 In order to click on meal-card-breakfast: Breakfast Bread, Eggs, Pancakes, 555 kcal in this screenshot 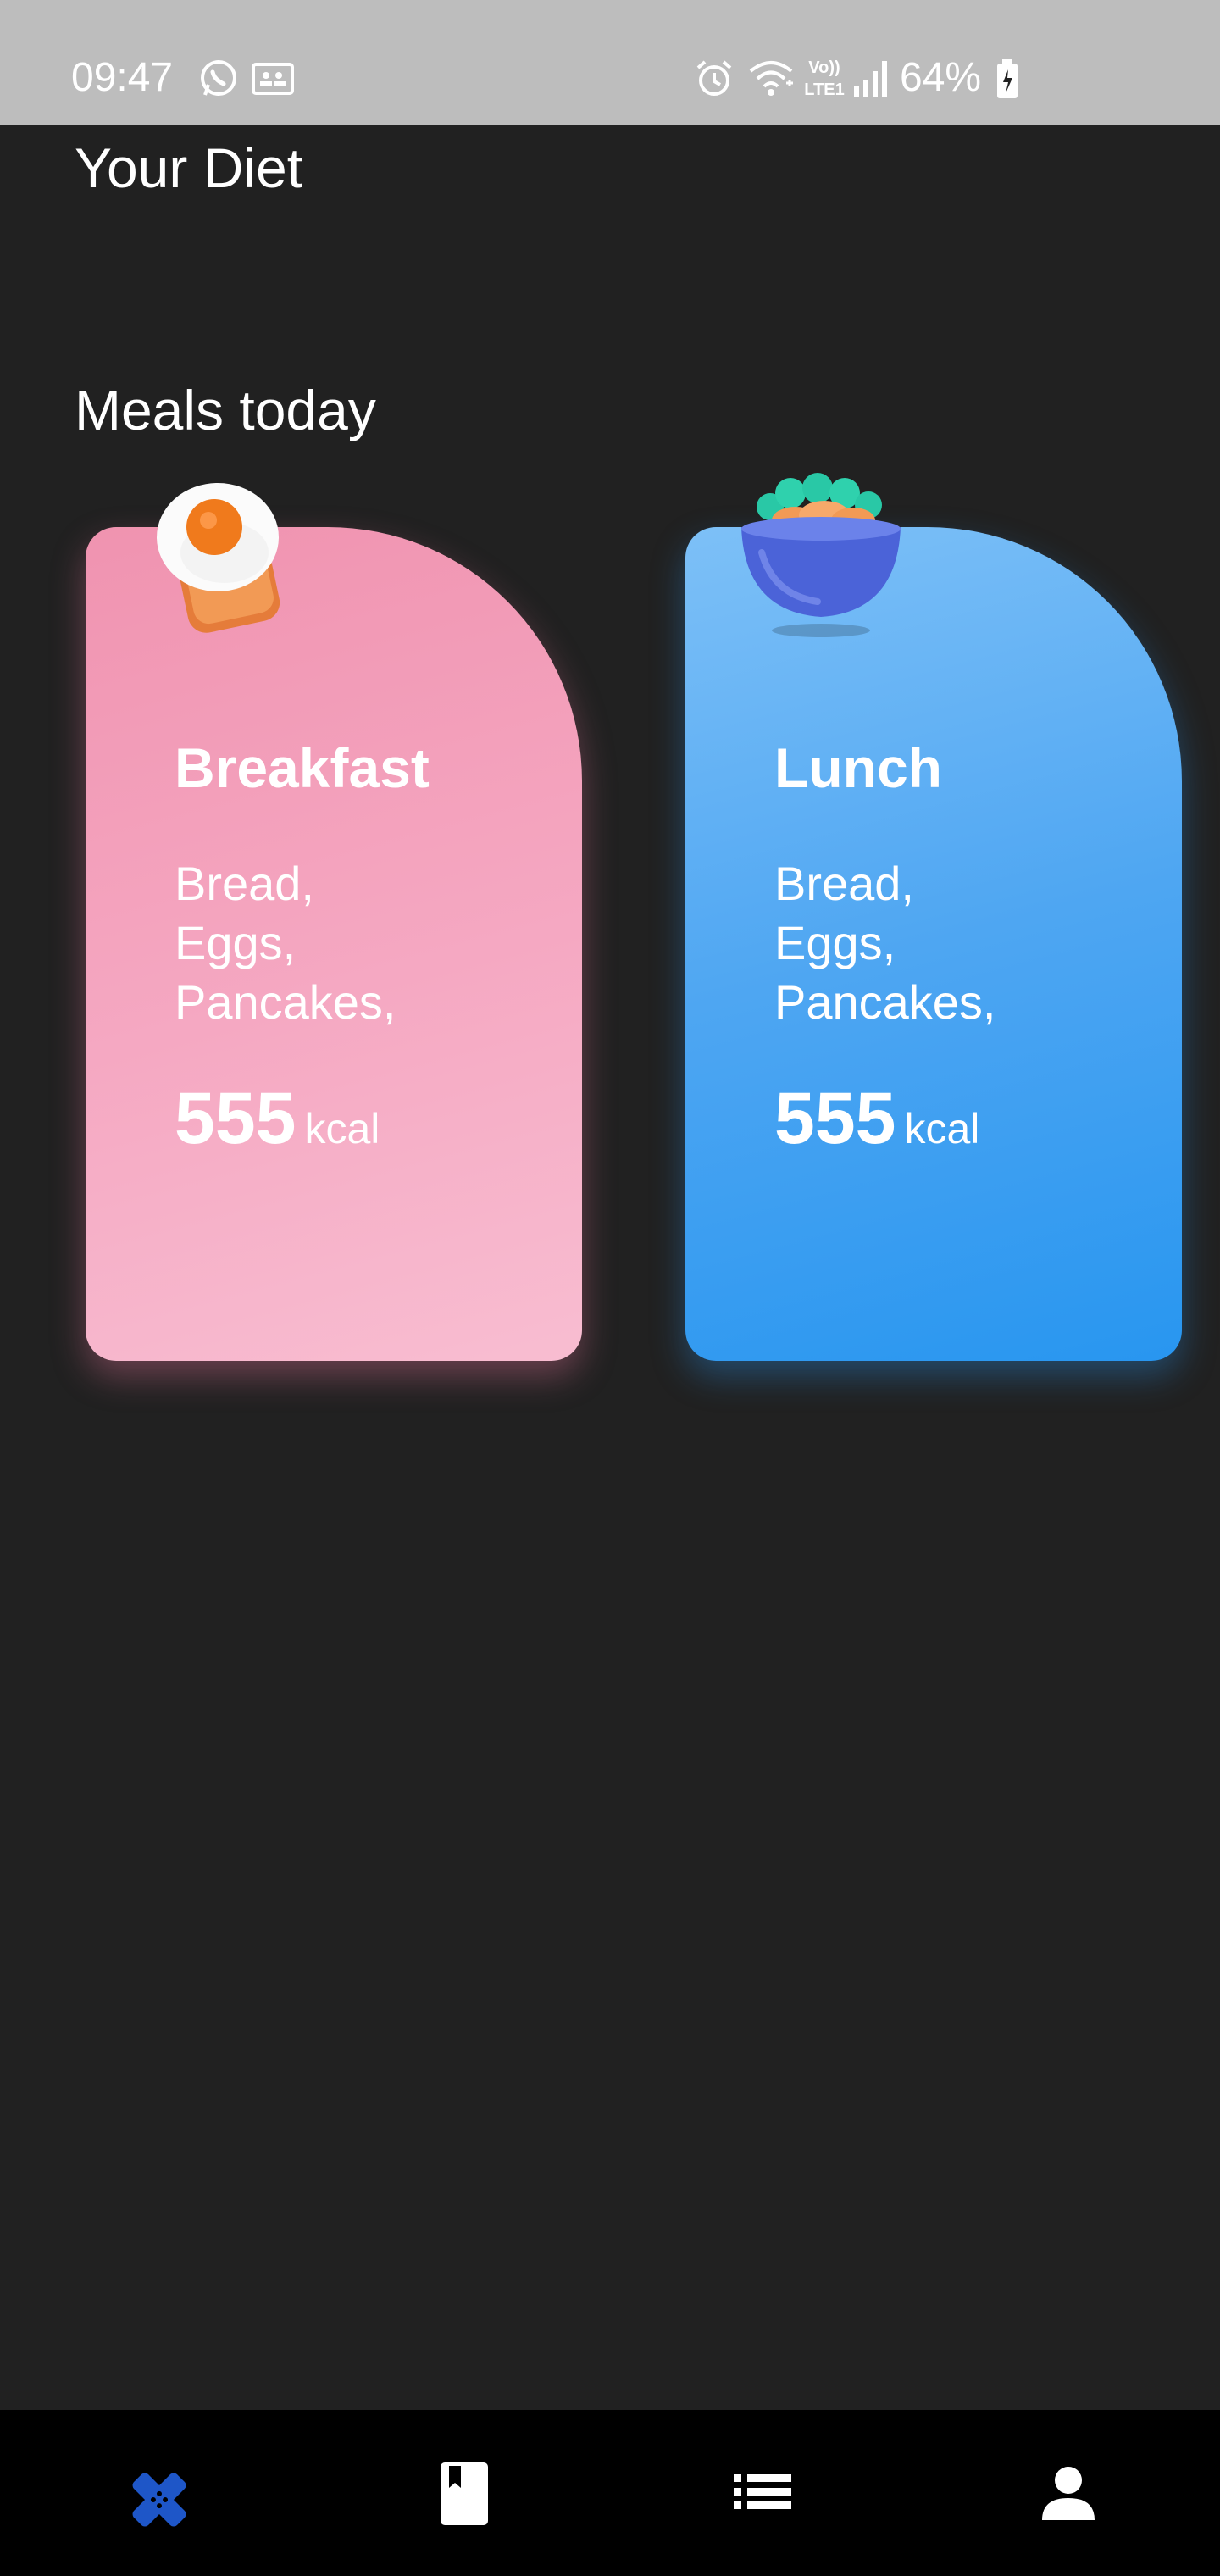, I will do `click(334, 922)`.